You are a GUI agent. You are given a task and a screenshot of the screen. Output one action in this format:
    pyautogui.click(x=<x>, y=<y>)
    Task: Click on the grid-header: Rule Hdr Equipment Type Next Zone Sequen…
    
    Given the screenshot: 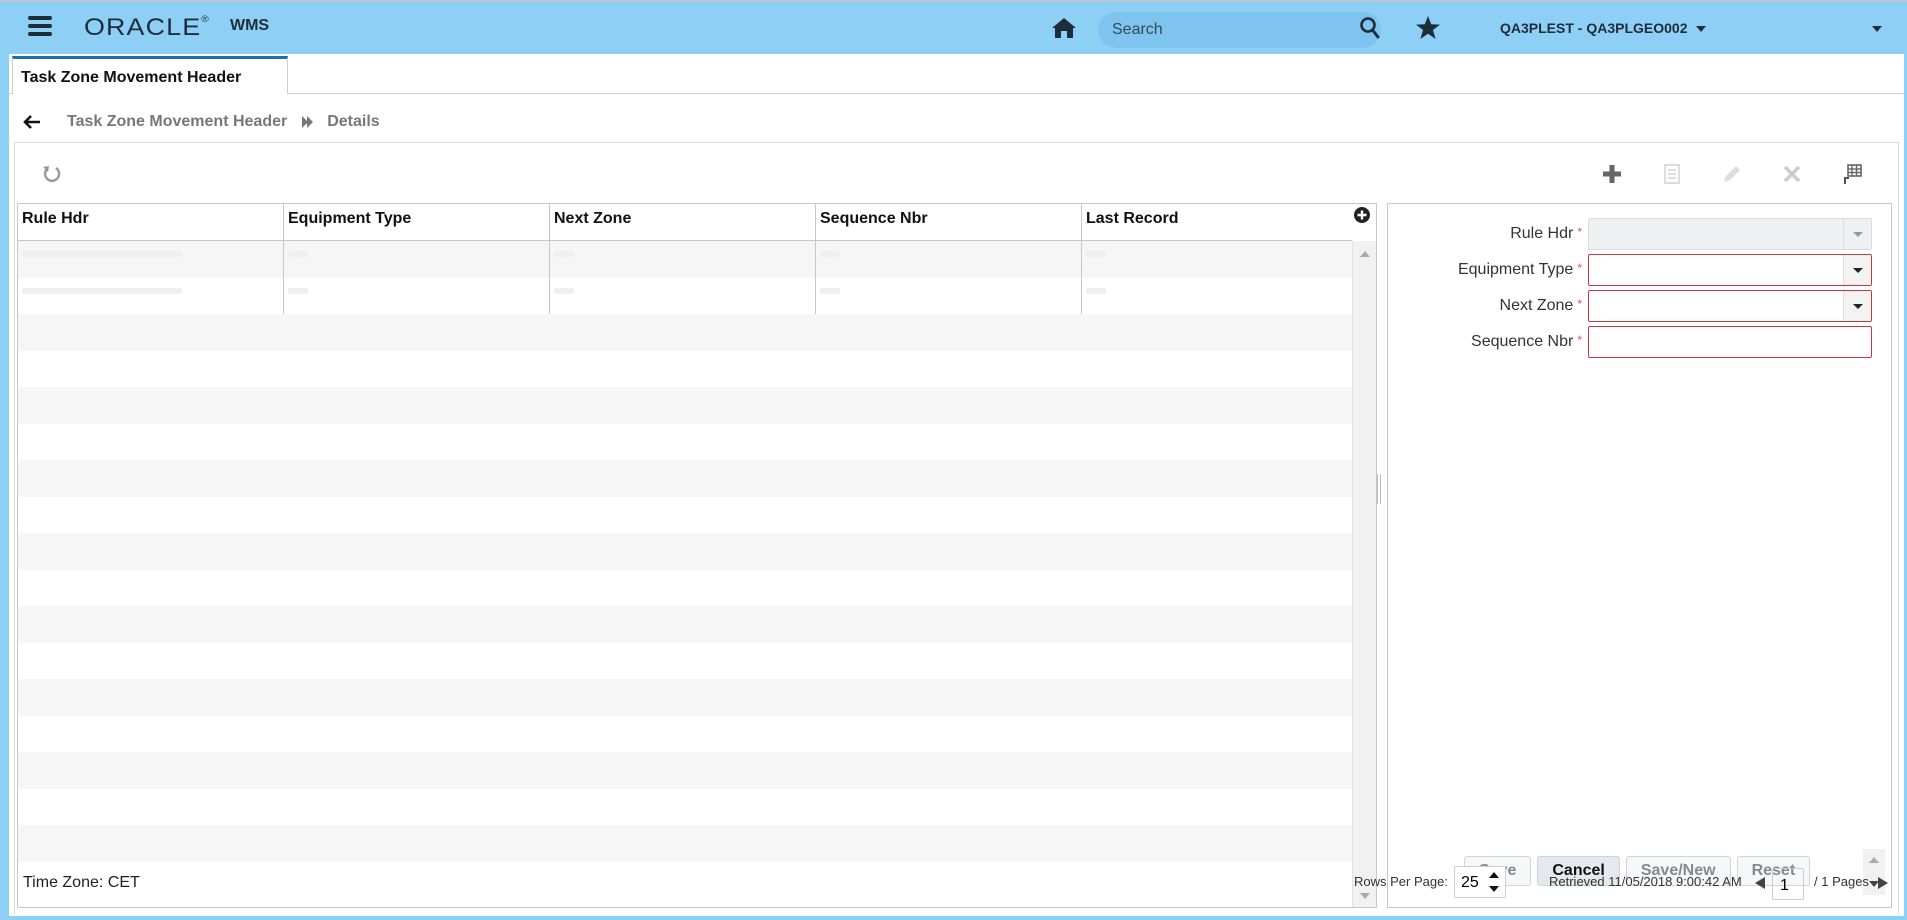 What is the action you would take?
    pyautogui.click(x=685, y=222)
    